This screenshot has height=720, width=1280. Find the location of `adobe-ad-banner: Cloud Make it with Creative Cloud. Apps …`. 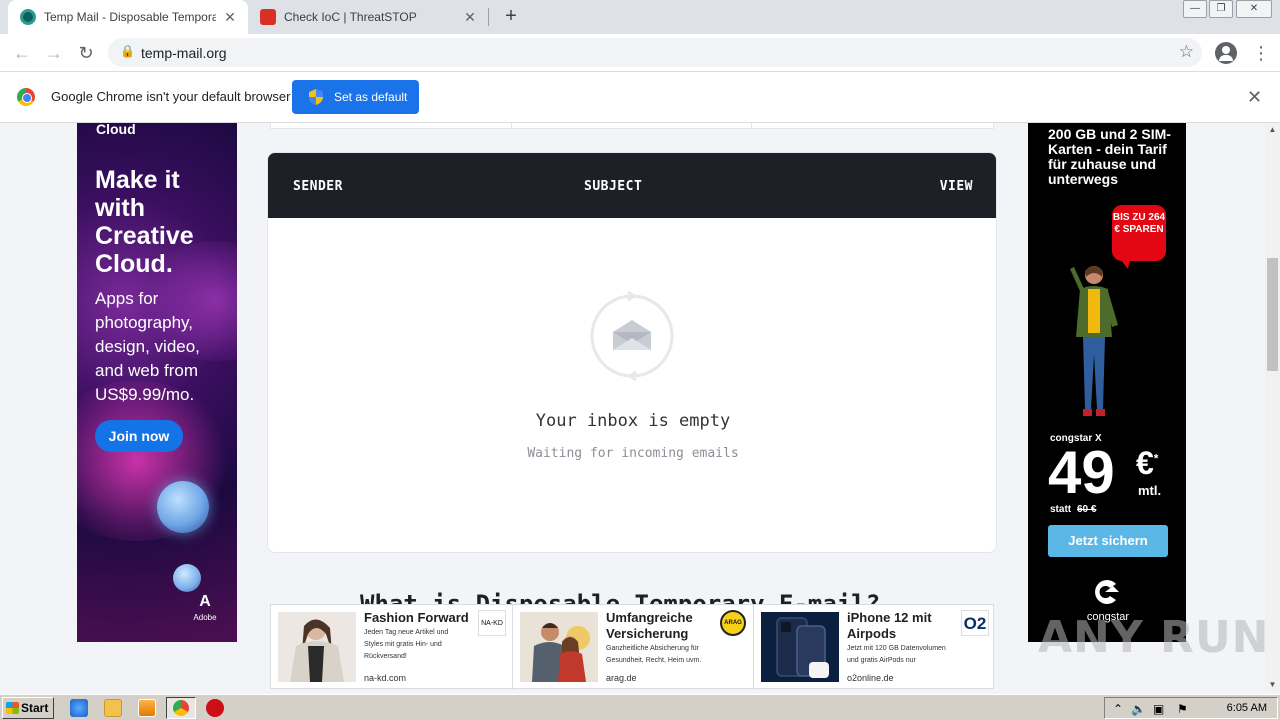

adobe-ad-banner: Cloud Make it with Creative Cloud. Apps … is located at coordinates (157, 382).